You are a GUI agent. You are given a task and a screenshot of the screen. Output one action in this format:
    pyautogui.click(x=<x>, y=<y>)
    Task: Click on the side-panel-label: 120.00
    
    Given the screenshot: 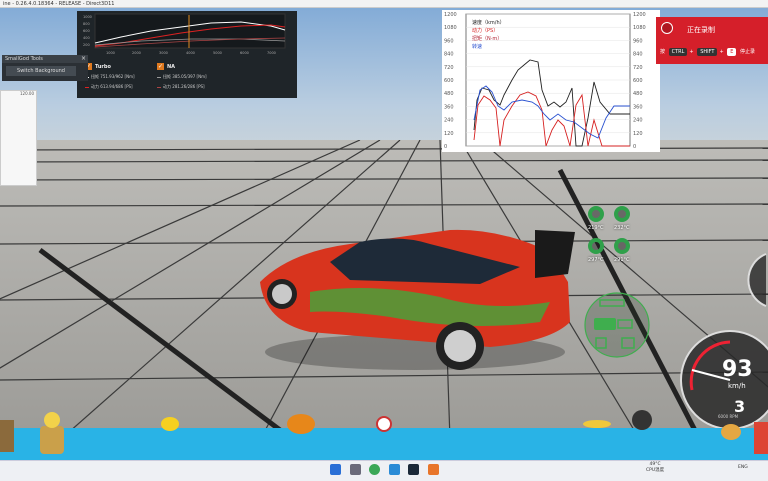 What is the action you would take?
    pyautogui.click(x=27, y=93)
    